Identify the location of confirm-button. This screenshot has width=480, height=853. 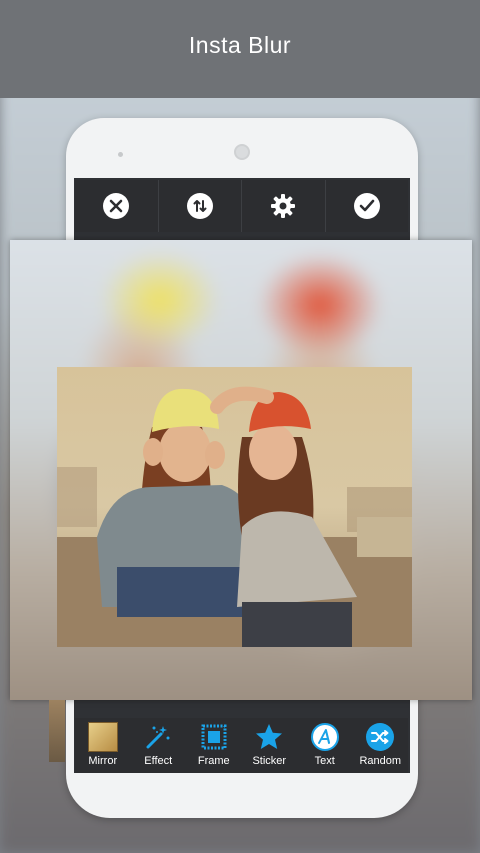
(367, 206).